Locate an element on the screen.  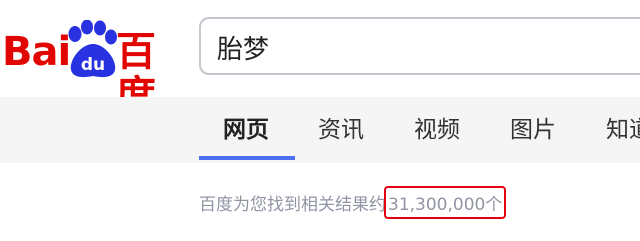
tab-images: 图片 is located at coordinates (533, 127).